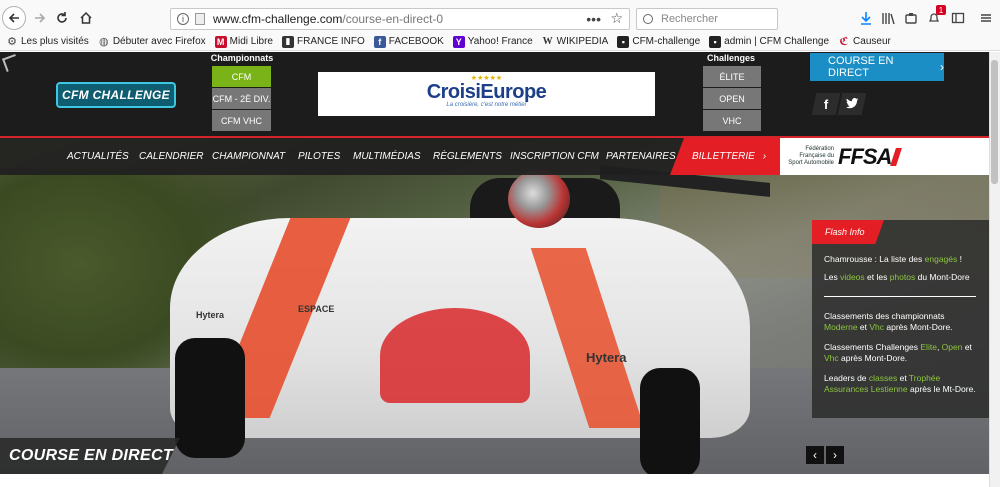  What do you see at coordinates (952, 347) in the screenshot?
I see `link-open: Open` at bounding box center [952, 347].